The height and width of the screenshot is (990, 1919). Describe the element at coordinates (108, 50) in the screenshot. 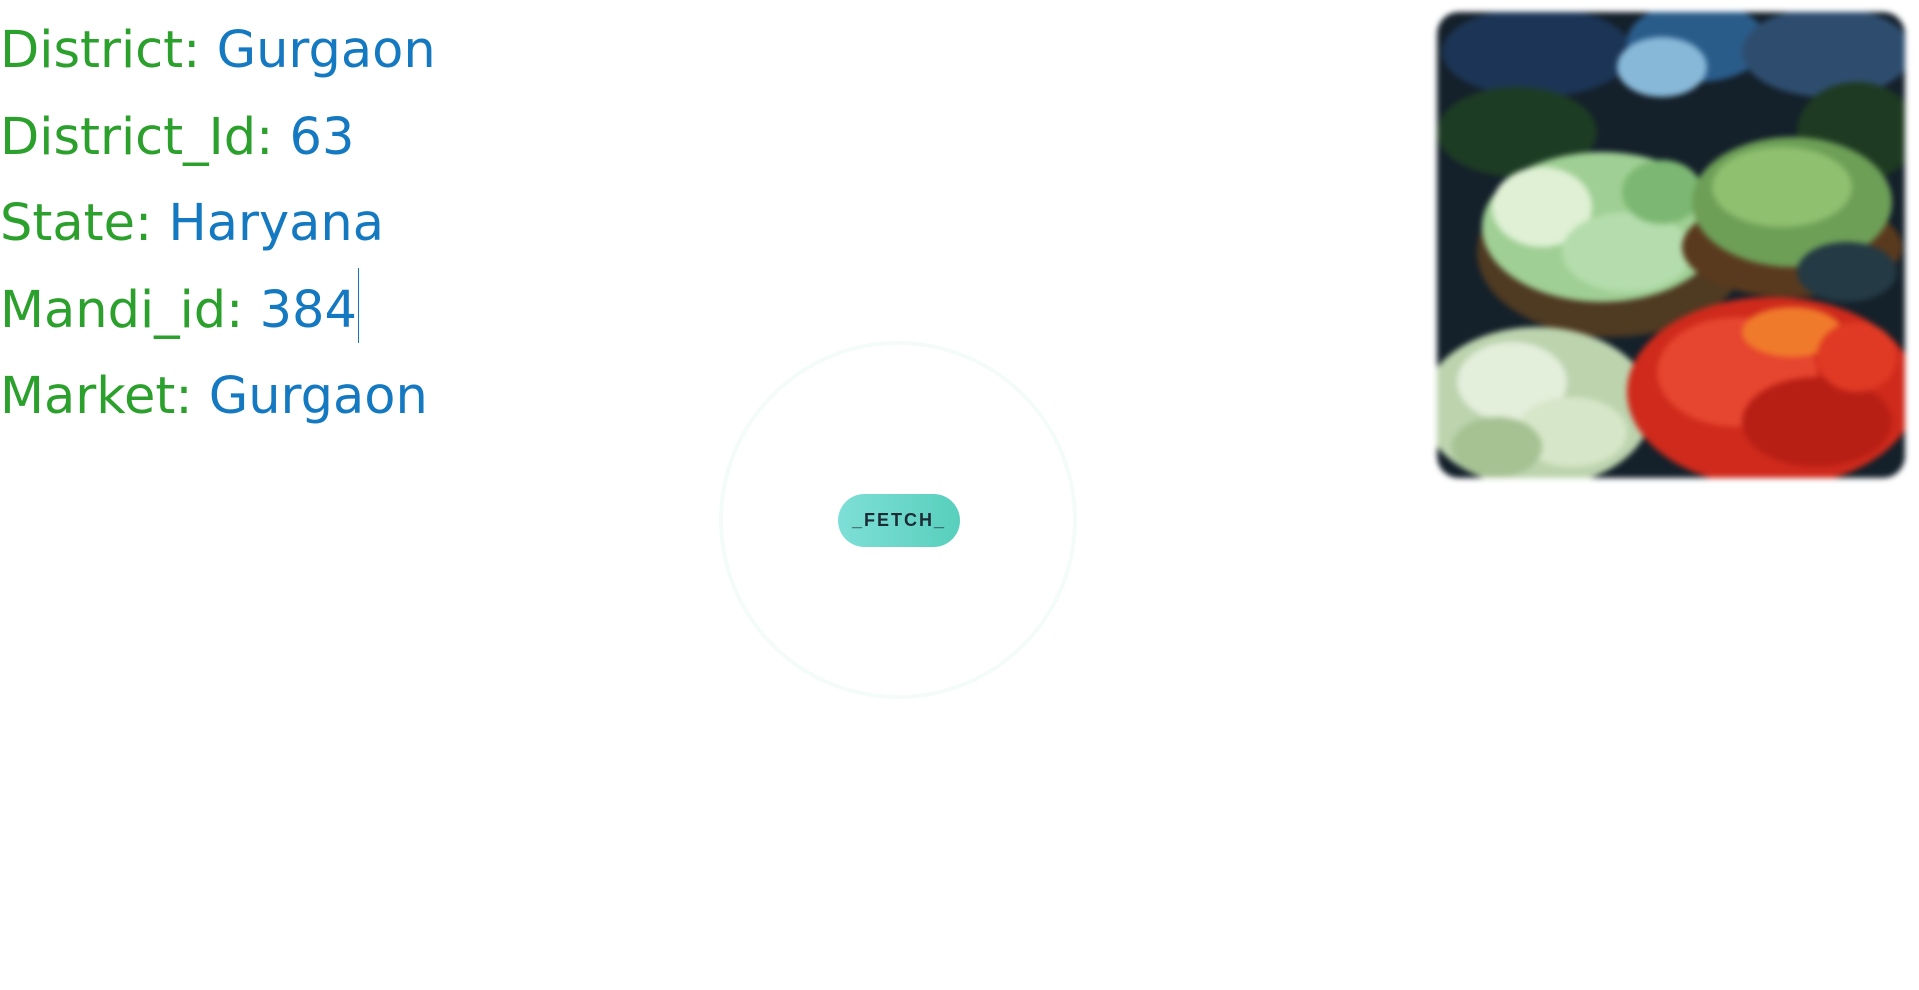

I see `district-label: District:` at that location.